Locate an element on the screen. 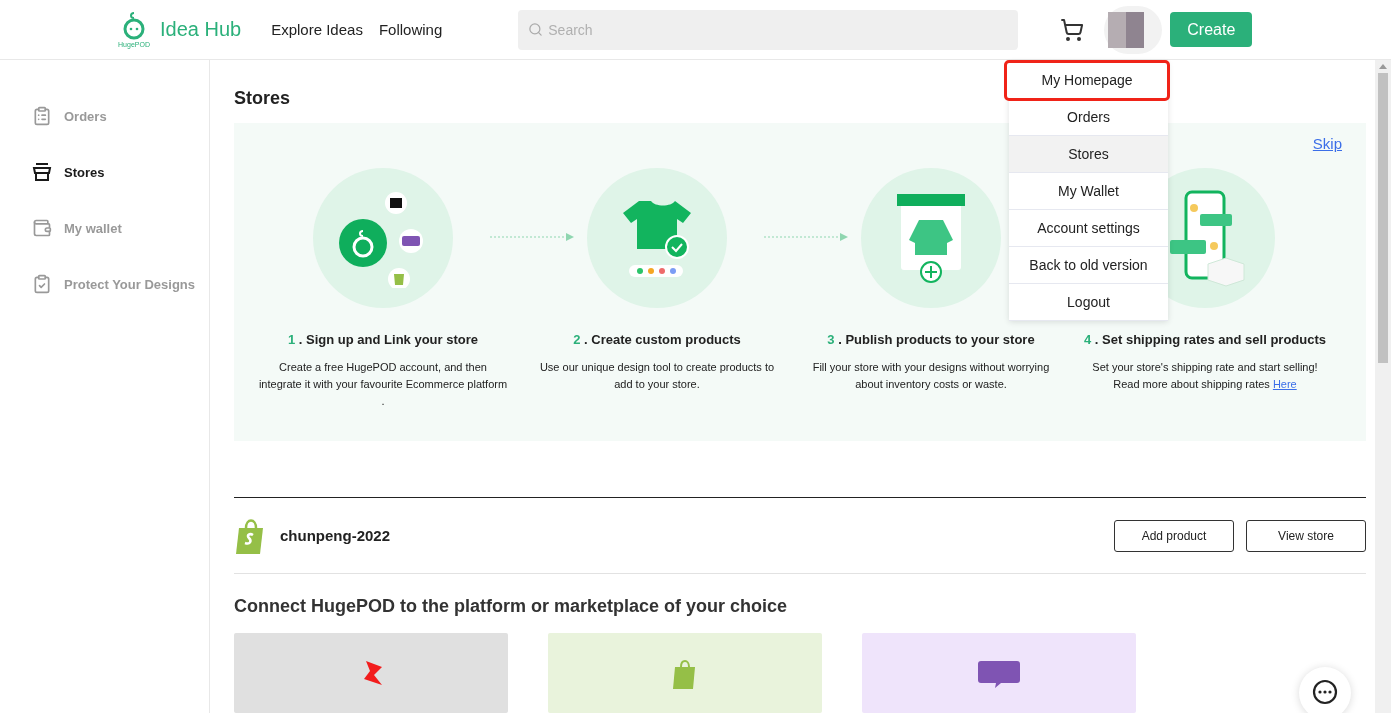 This screenshot has width=1391, height=713. store-name: chunpeng-2022 is located at coordinates (336, 536).